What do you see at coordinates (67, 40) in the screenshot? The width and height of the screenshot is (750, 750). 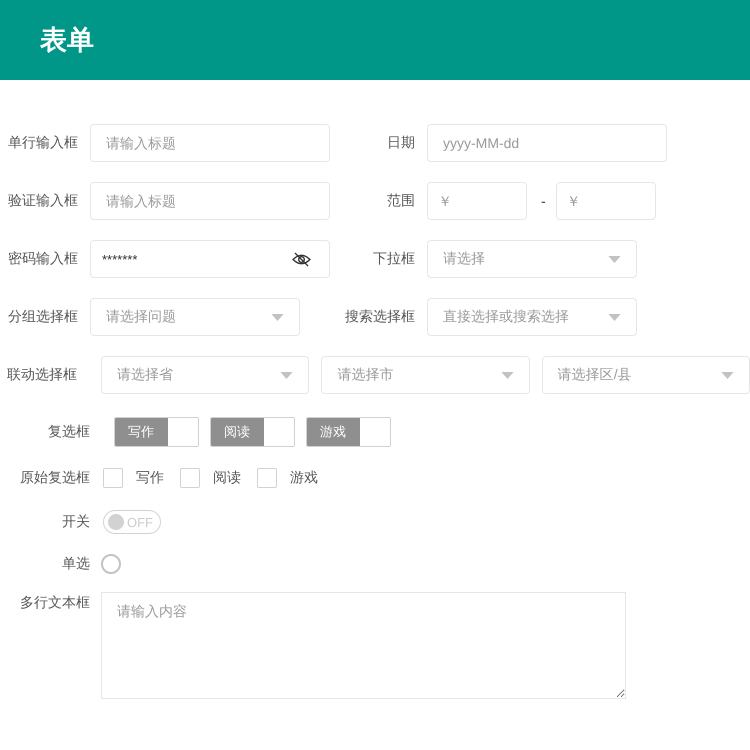 I see `page-title: 表单` at bounding box center [67, 40].